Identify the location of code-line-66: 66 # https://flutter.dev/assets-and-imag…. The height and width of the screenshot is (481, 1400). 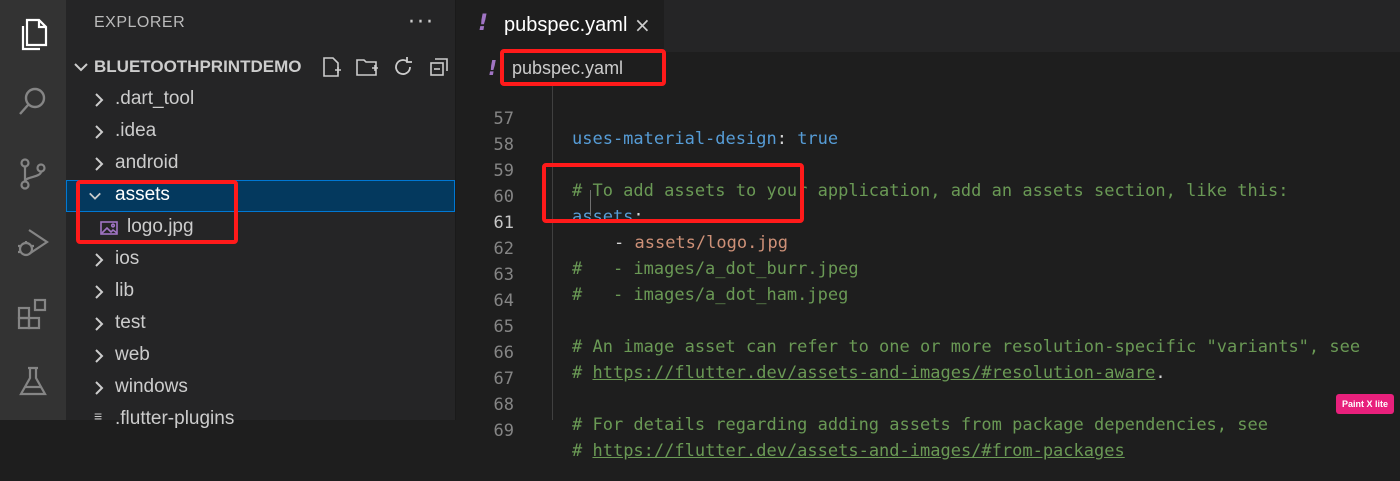
(928, 353).